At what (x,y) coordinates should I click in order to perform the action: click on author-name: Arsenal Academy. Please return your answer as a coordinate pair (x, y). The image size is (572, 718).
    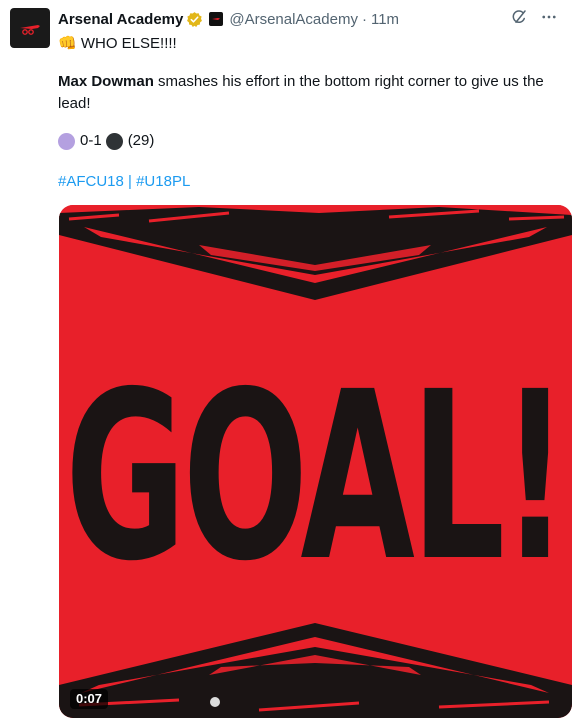
    Looking at the image, I should click on (120, 19).